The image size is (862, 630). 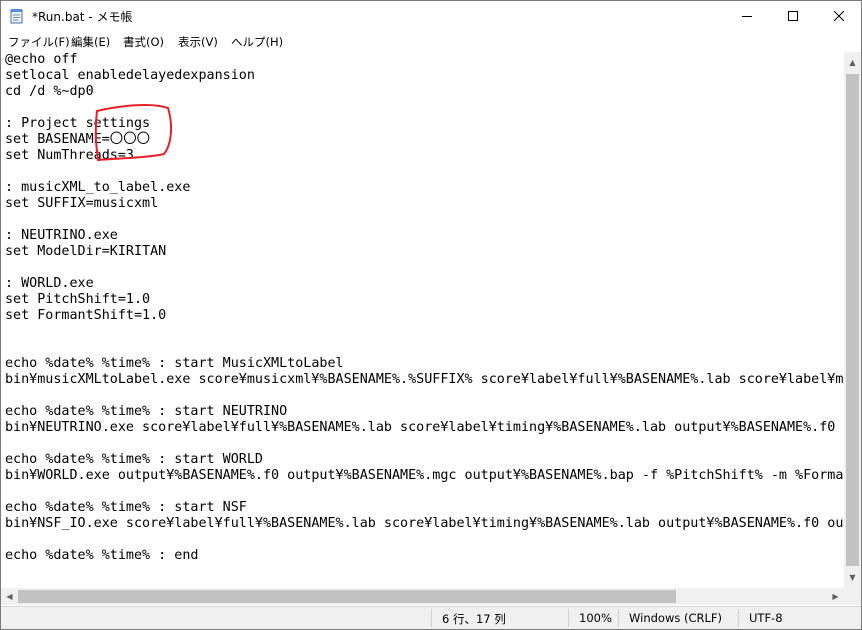 I want to click on horizontal-scrollbar: ◀ ▶, so click(x=422, y=596).